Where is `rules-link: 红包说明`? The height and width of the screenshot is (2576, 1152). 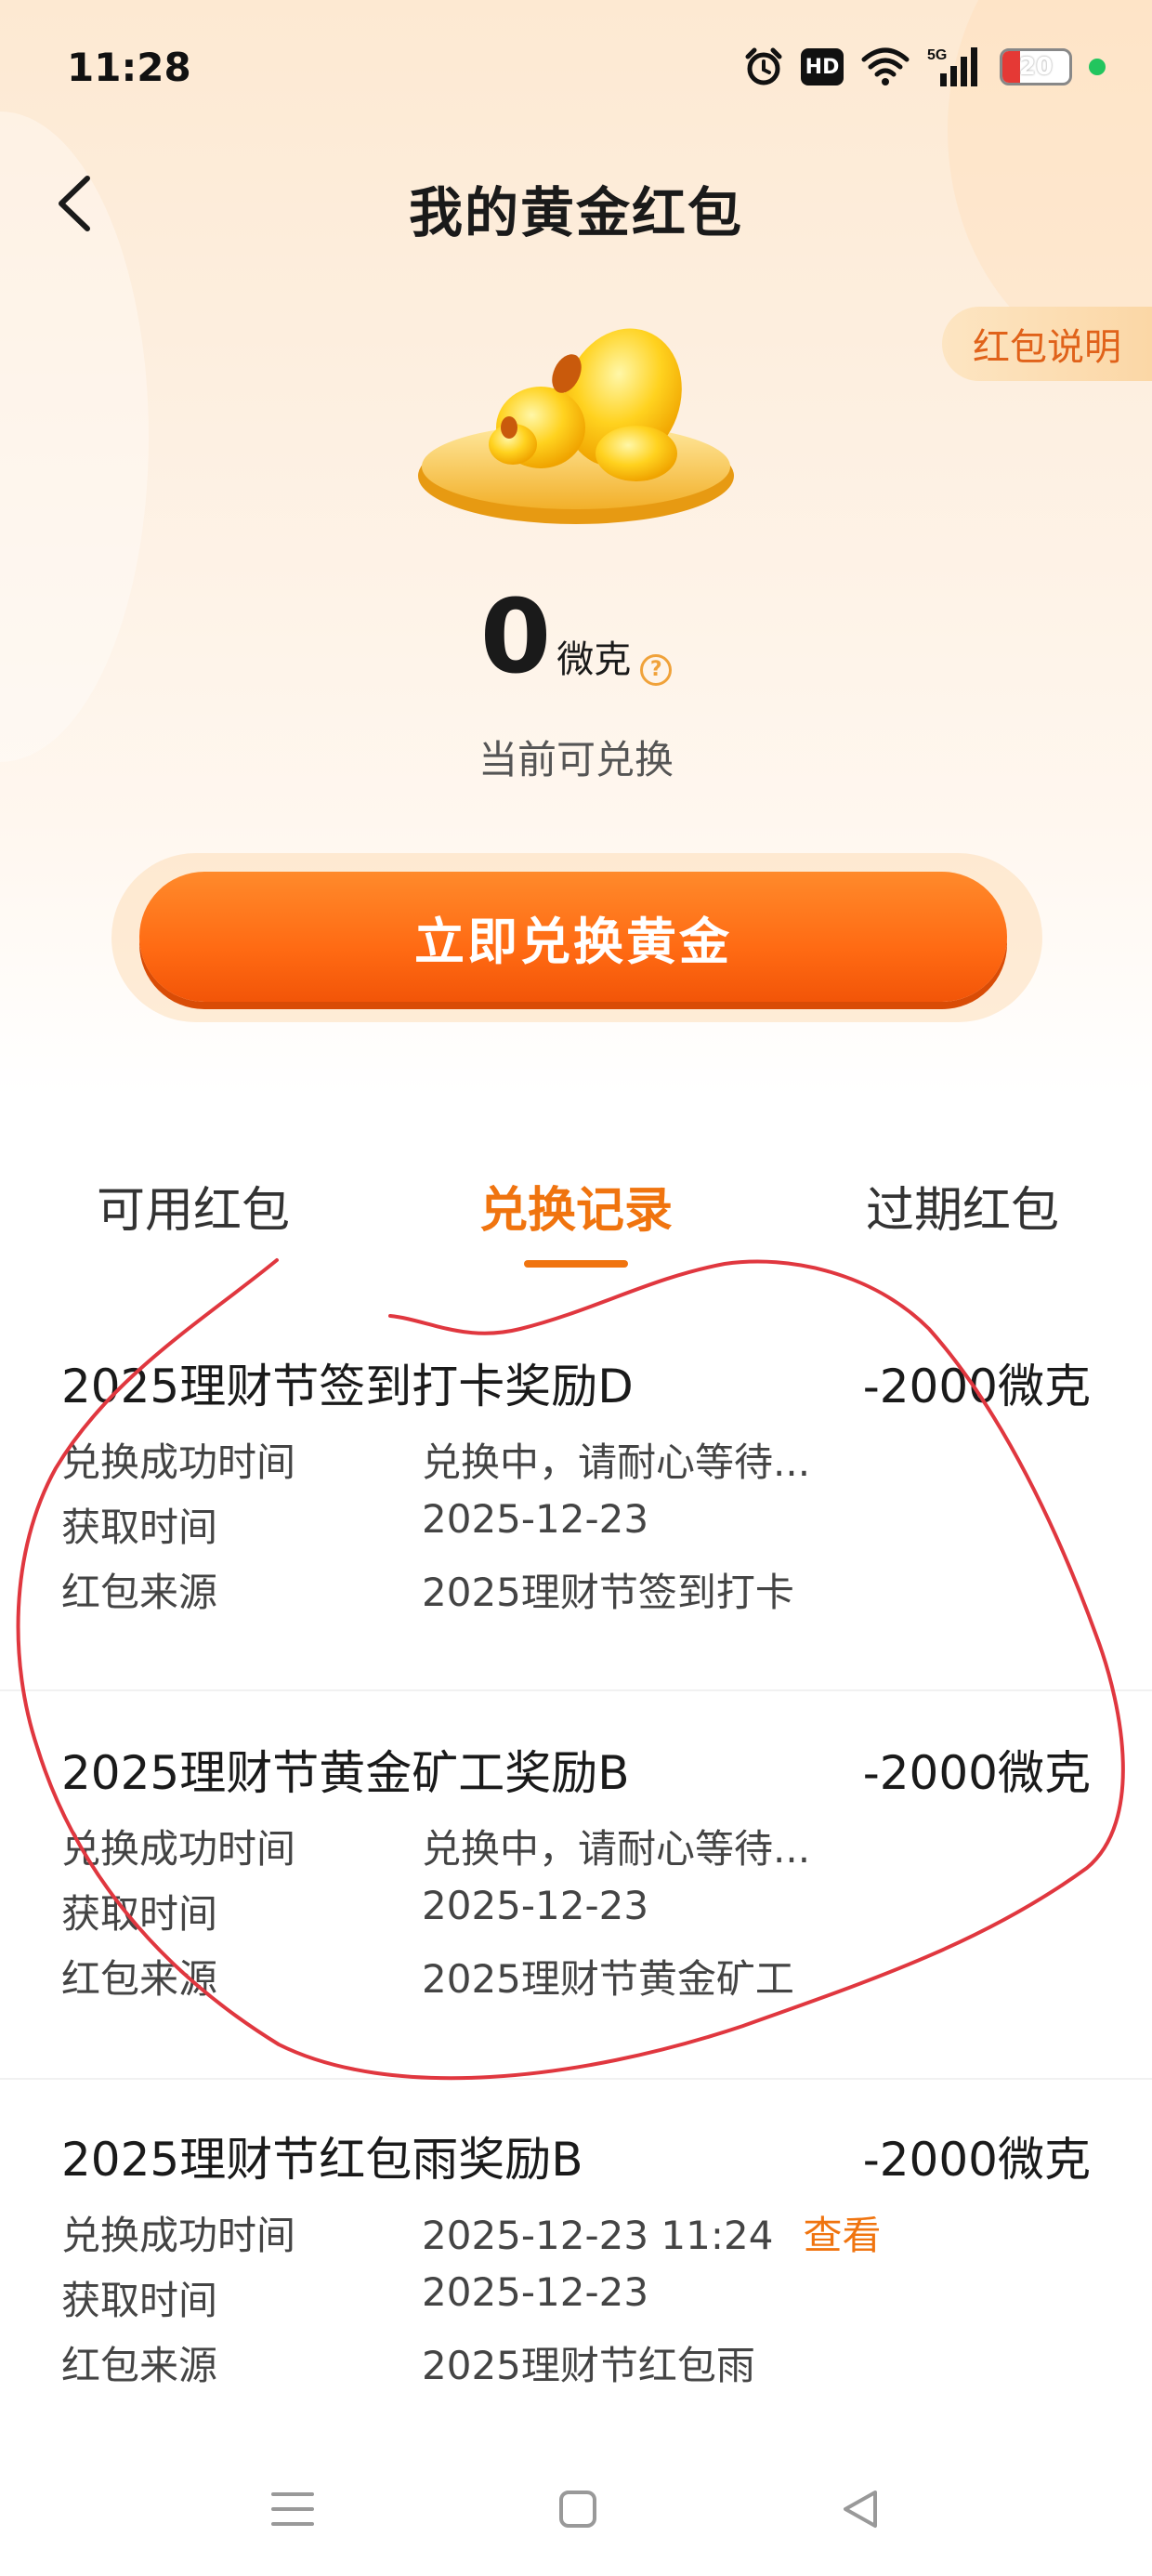 rules-link: 红包说明 is located at coordinates (1047, 344).